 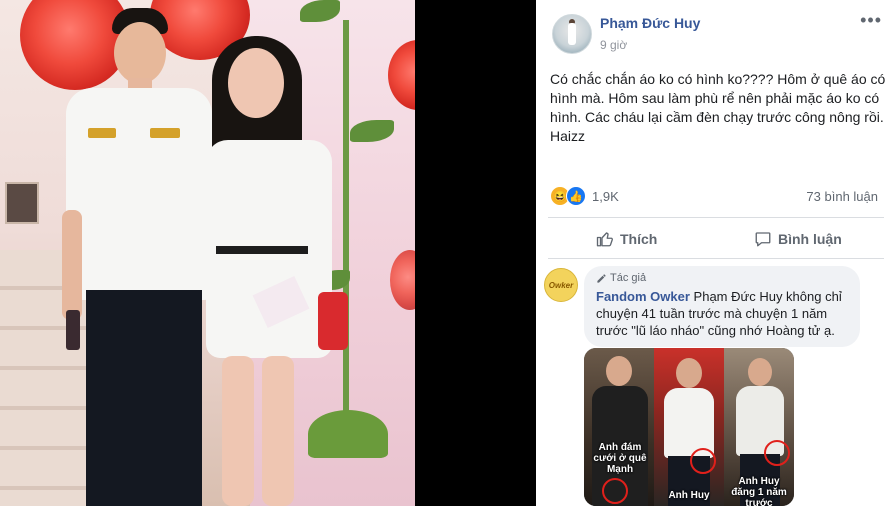 I want to click on reaction-count: 1,9K, so click(x=605, y=196).